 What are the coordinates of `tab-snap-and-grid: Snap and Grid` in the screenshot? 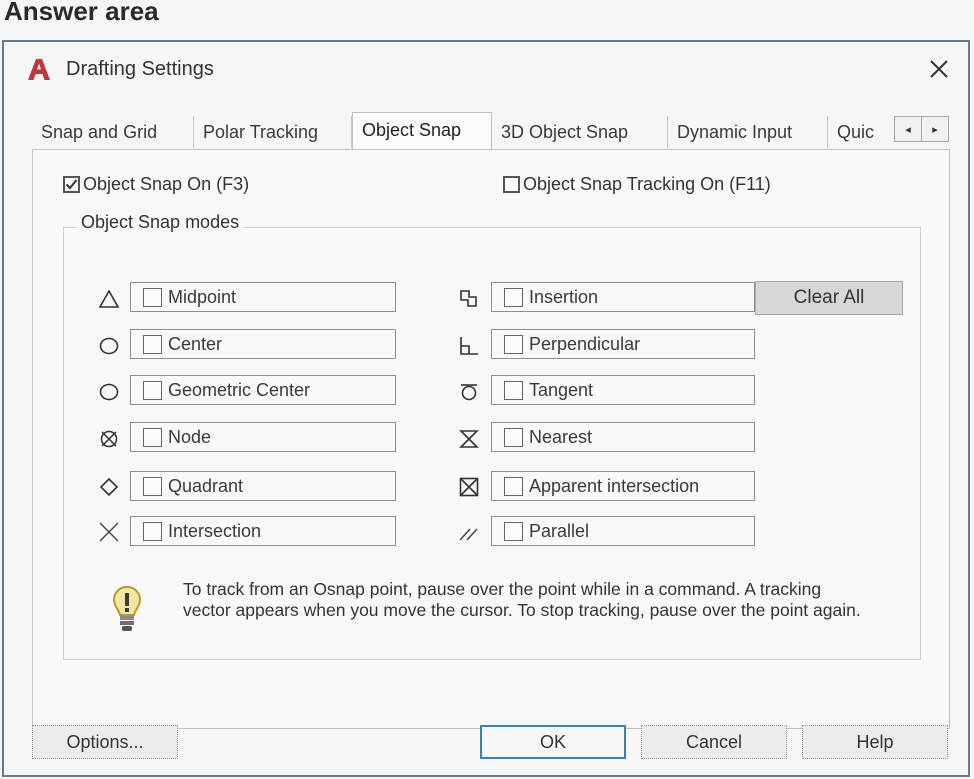 It's located at (113, 132).